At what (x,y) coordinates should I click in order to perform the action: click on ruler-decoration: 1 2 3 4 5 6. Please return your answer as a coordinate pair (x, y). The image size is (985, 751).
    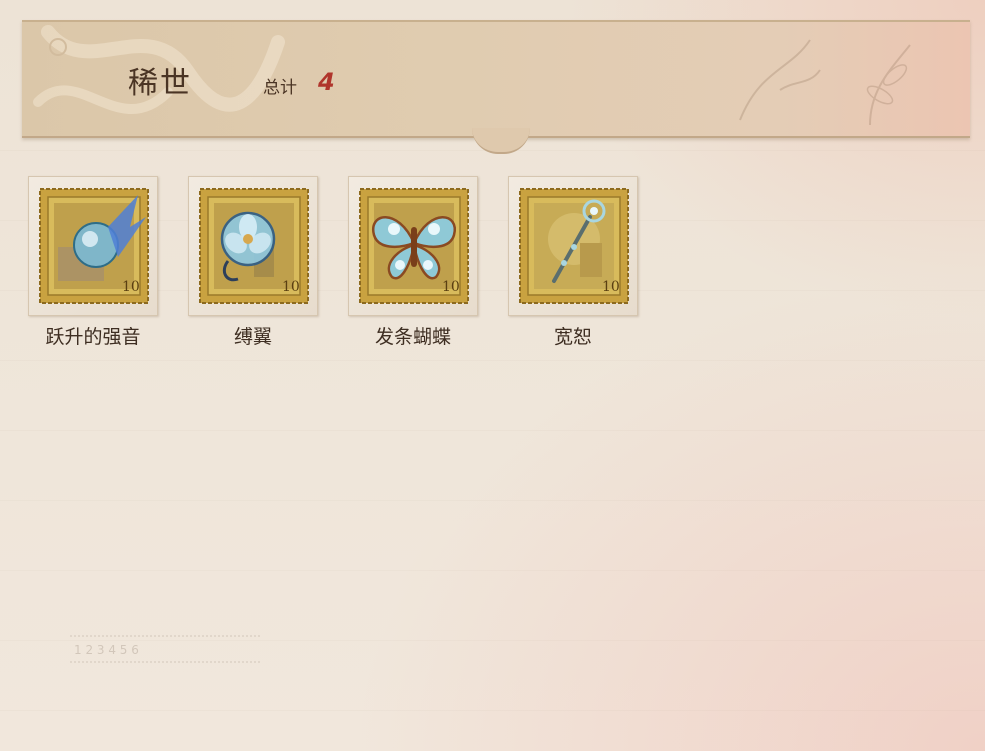
    Looking at the image, I should click on (165, 649).